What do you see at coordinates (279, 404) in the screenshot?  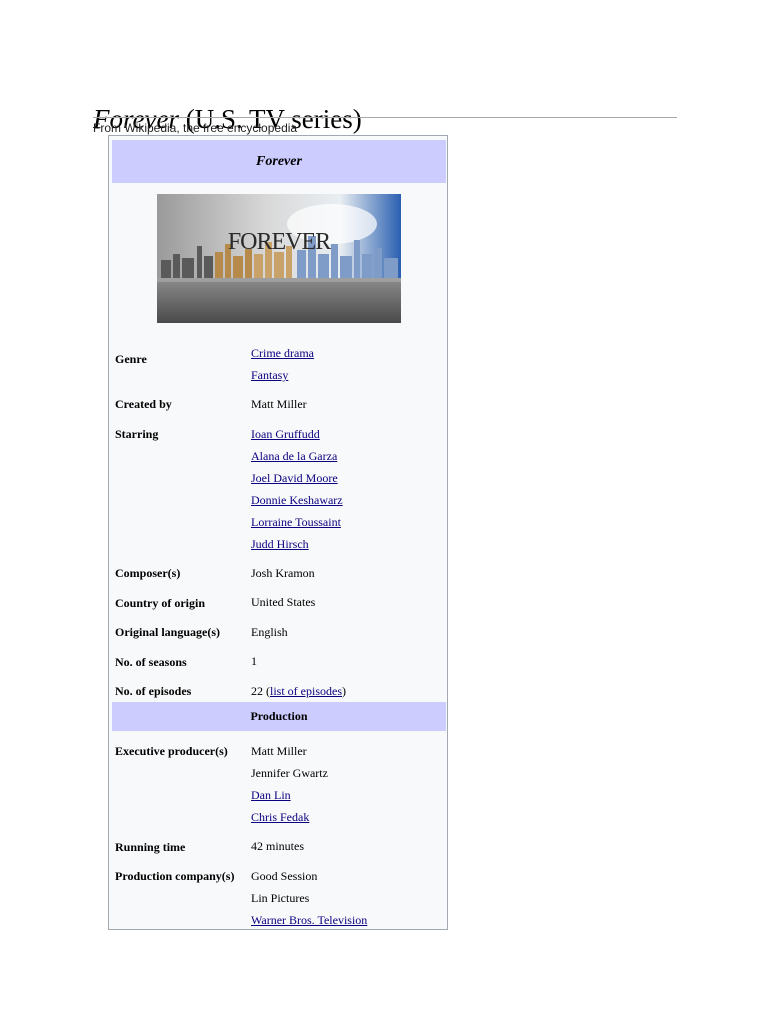 I see `creator-name: Matt Miller` at bounding box center [279, 404].